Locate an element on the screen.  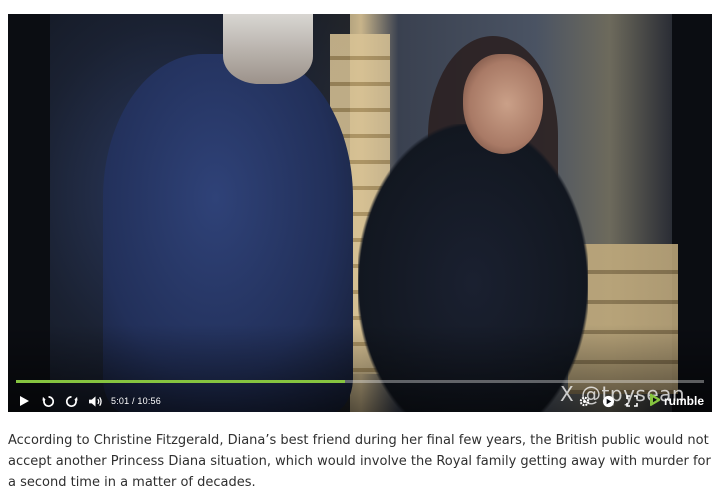
rumble-logo: rumble is located at coordinates (676, 401).